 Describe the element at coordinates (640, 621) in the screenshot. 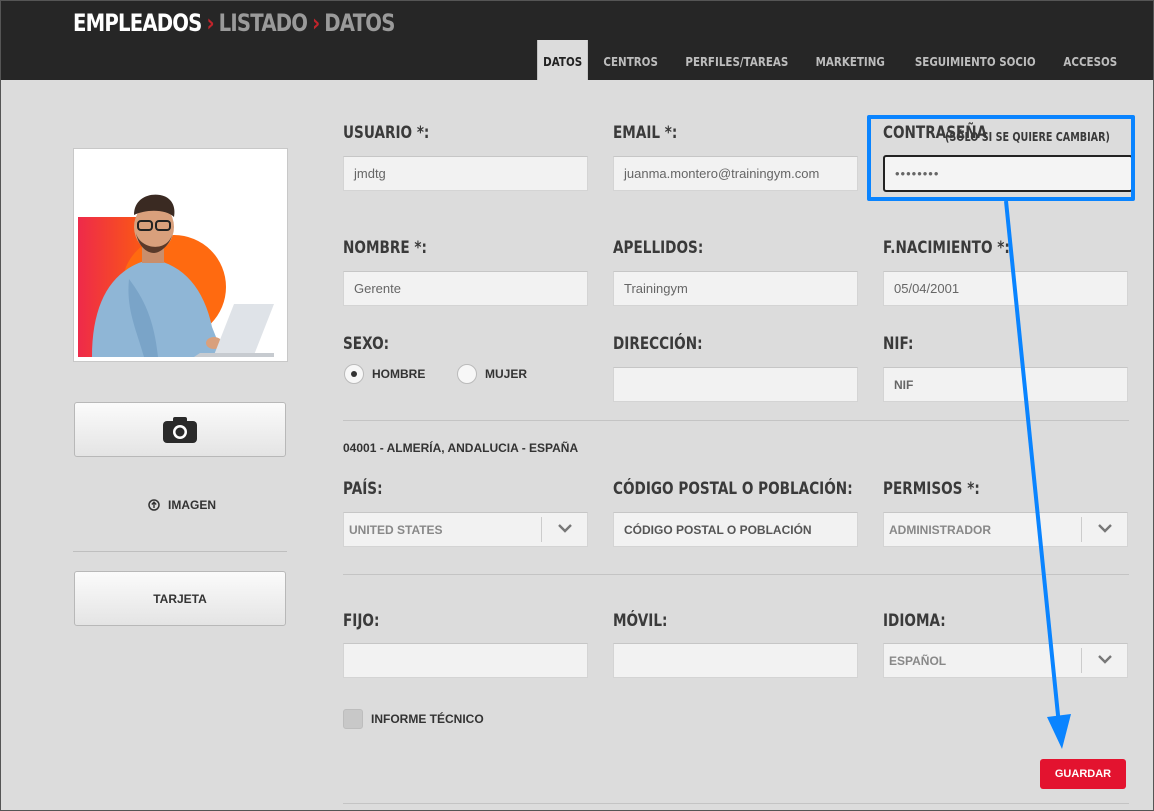

I see `movil-label: MÓVIL:` at that location.